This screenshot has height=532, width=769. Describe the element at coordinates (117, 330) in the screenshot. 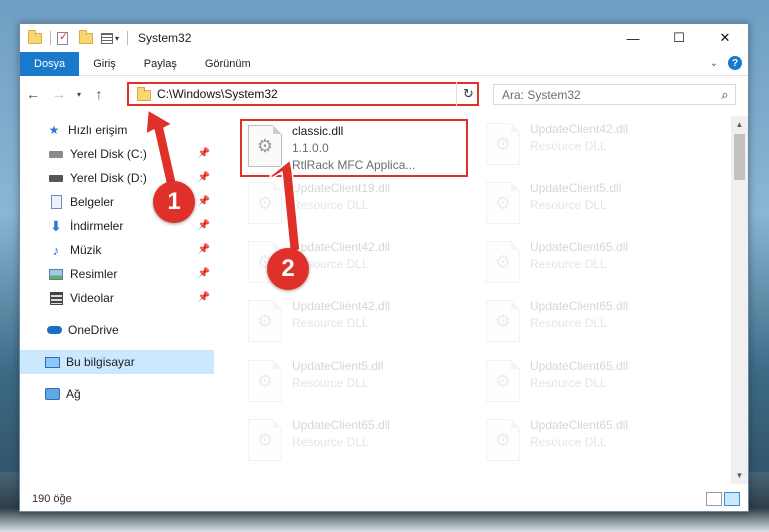

I see `nav-item-onedrive: OneDrive` at that location.